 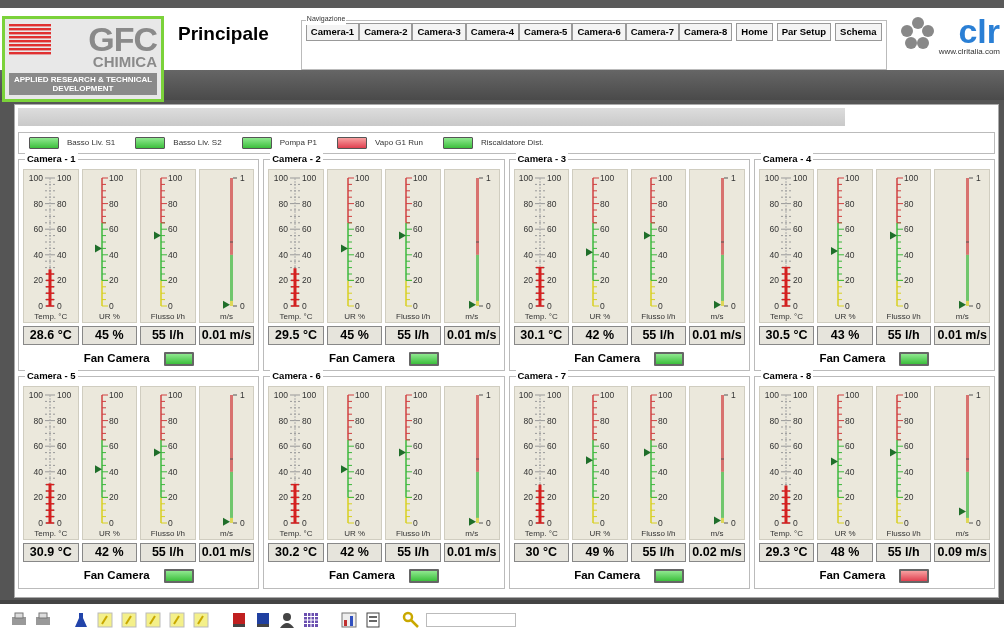 I want to click on flower-icon, so click(x=917, y=33).